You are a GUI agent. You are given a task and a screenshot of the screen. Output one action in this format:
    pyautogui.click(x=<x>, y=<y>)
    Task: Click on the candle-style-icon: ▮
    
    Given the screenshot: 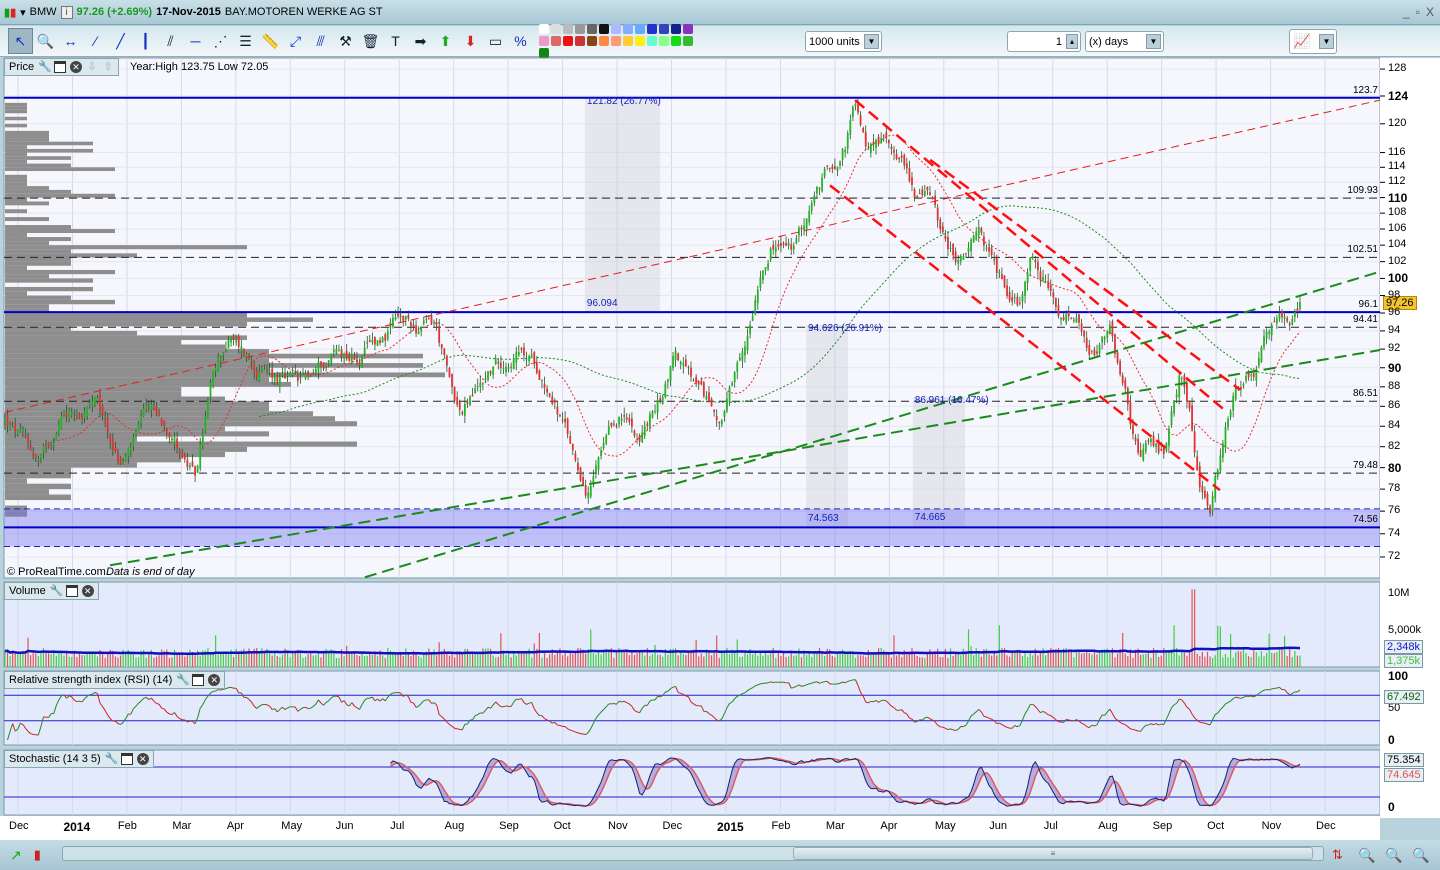 What is the action you would take?
    pyautogui.click(x=37, y=855)
    